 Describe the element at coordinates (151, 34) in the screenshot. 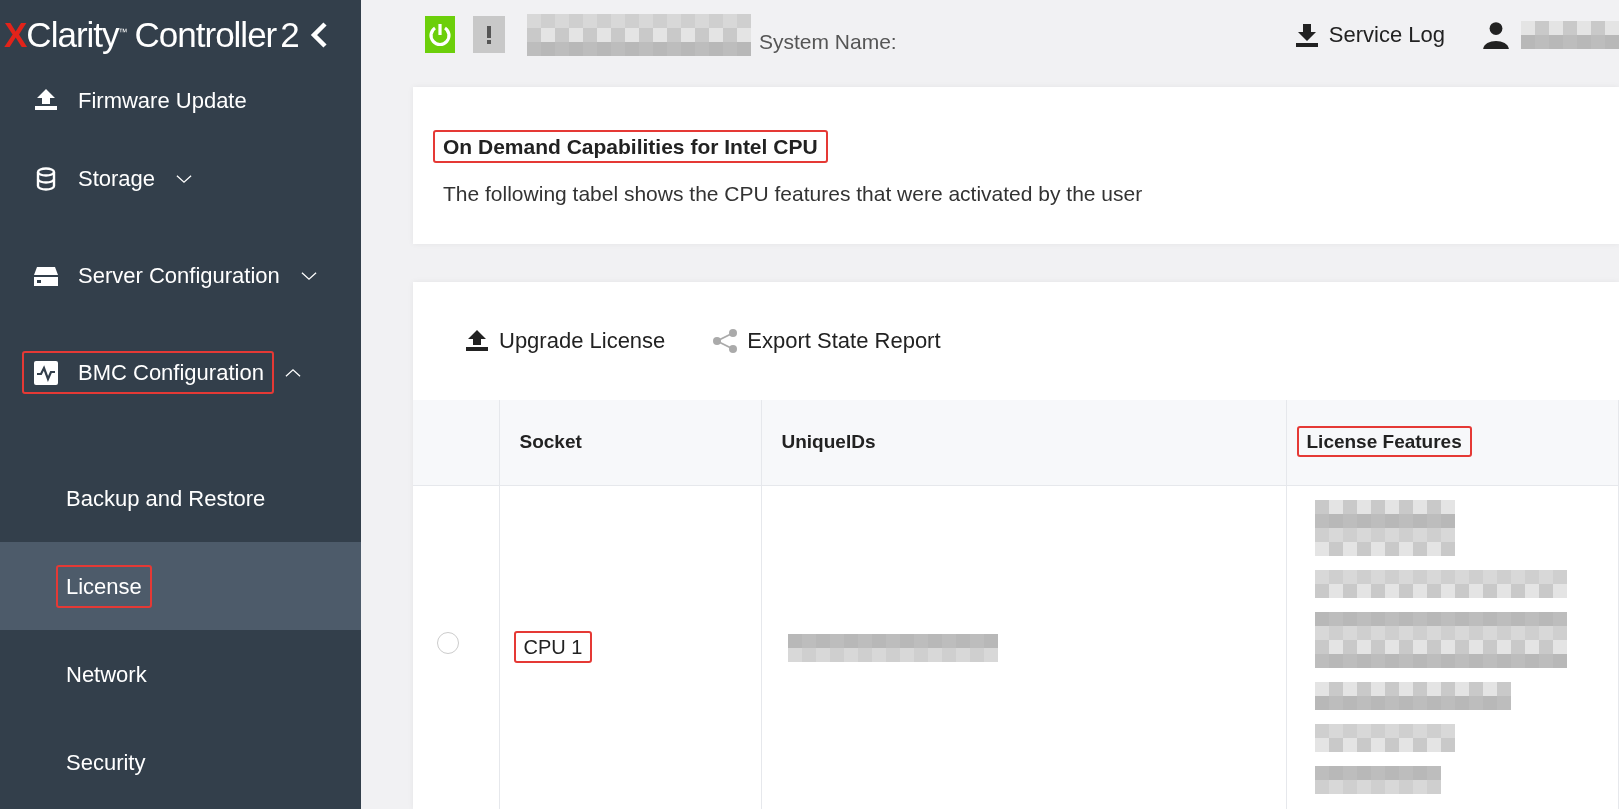

I see `logo: XClarity™ Controller2` at that location.